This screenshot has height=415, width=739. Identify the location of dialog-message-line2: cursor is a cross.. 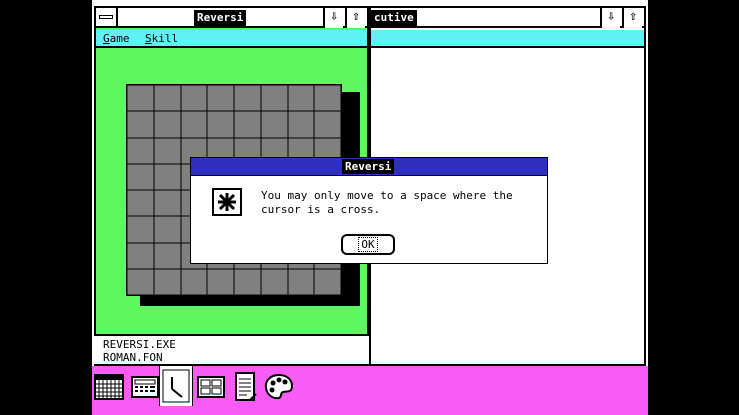
(321, 209).